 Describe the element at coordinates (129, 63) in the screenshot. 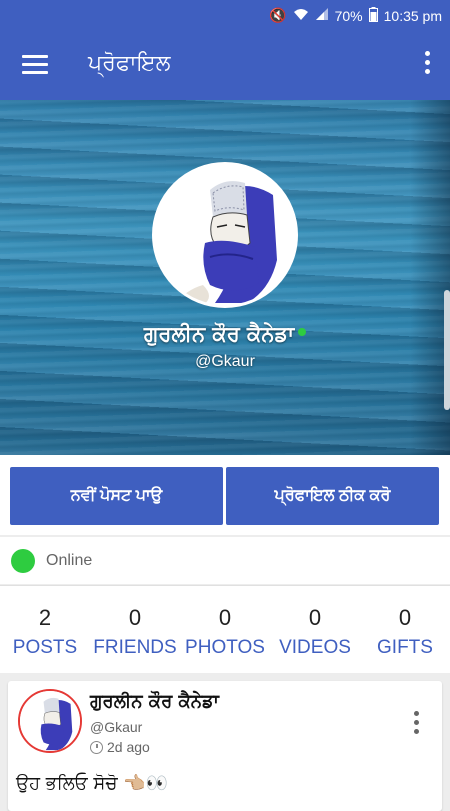

I see `page-title: ਪ੍ਰੋਫਾਇਲ` at that location.